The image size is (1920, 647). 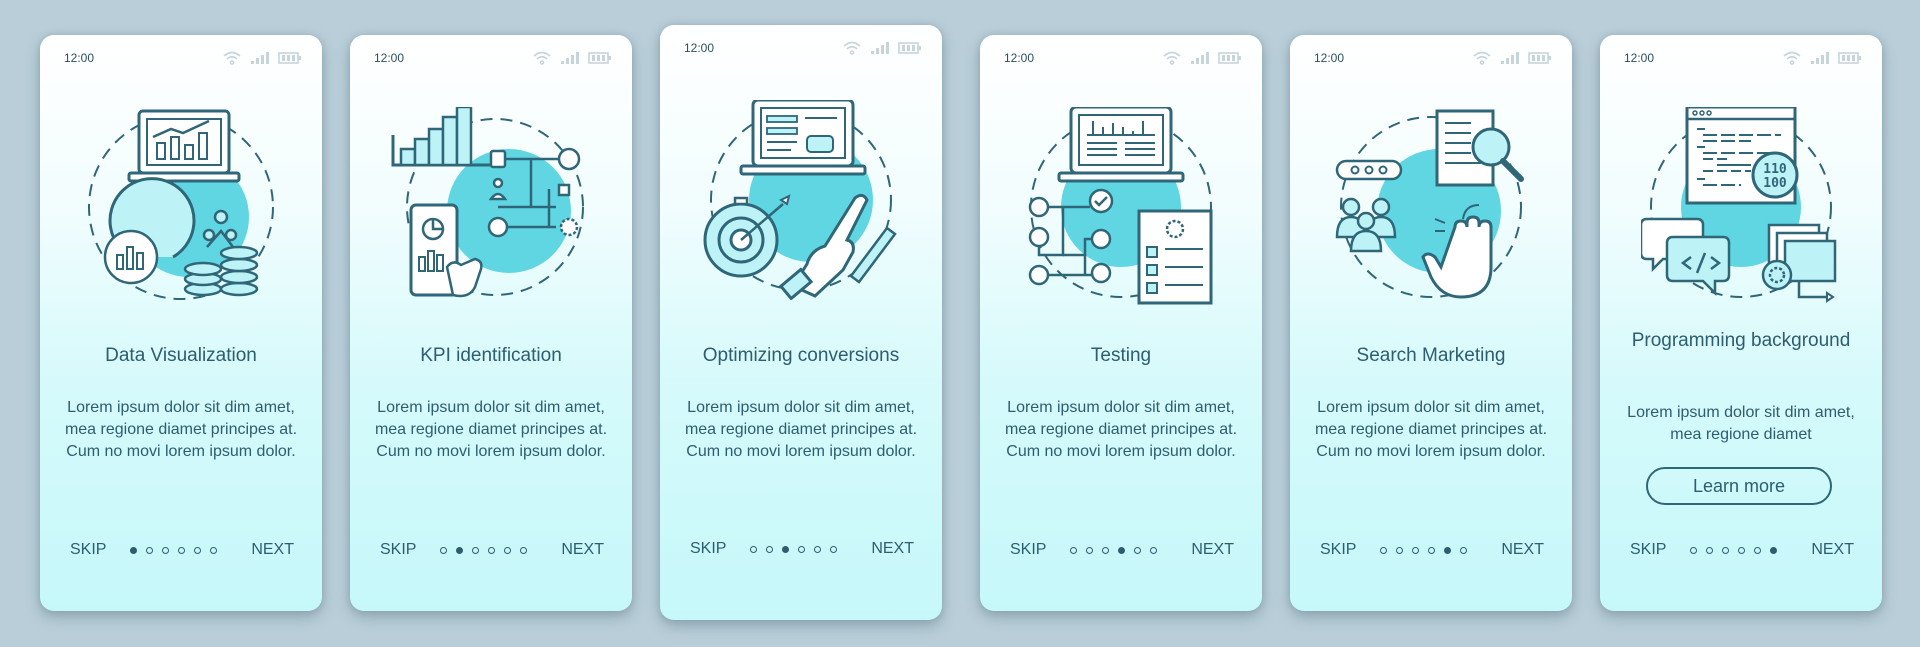 What do you see at coordinates (181, 355) in the screenshot?
I see `screen-title: Data Visualization` at bounding box center [181, 355].